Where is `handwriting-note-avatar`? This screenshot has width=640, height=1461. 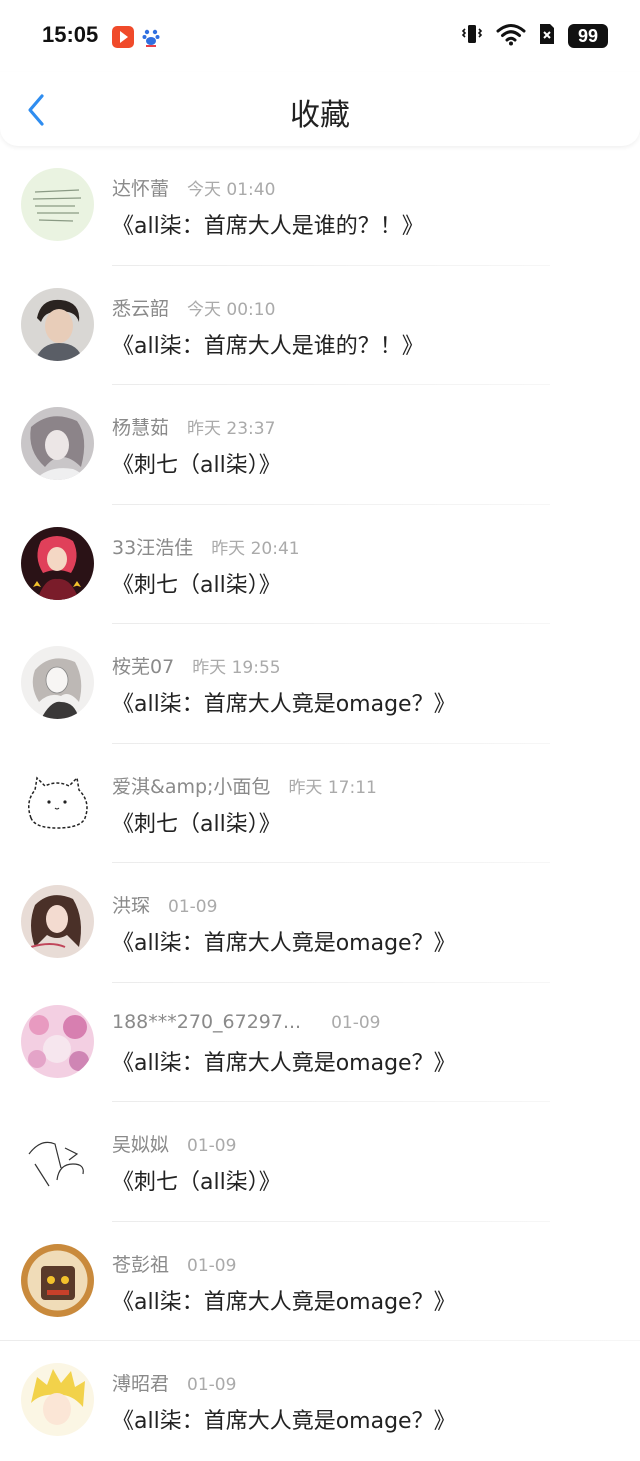 handwriting-note-avatar is located at coordinates (57, 204).